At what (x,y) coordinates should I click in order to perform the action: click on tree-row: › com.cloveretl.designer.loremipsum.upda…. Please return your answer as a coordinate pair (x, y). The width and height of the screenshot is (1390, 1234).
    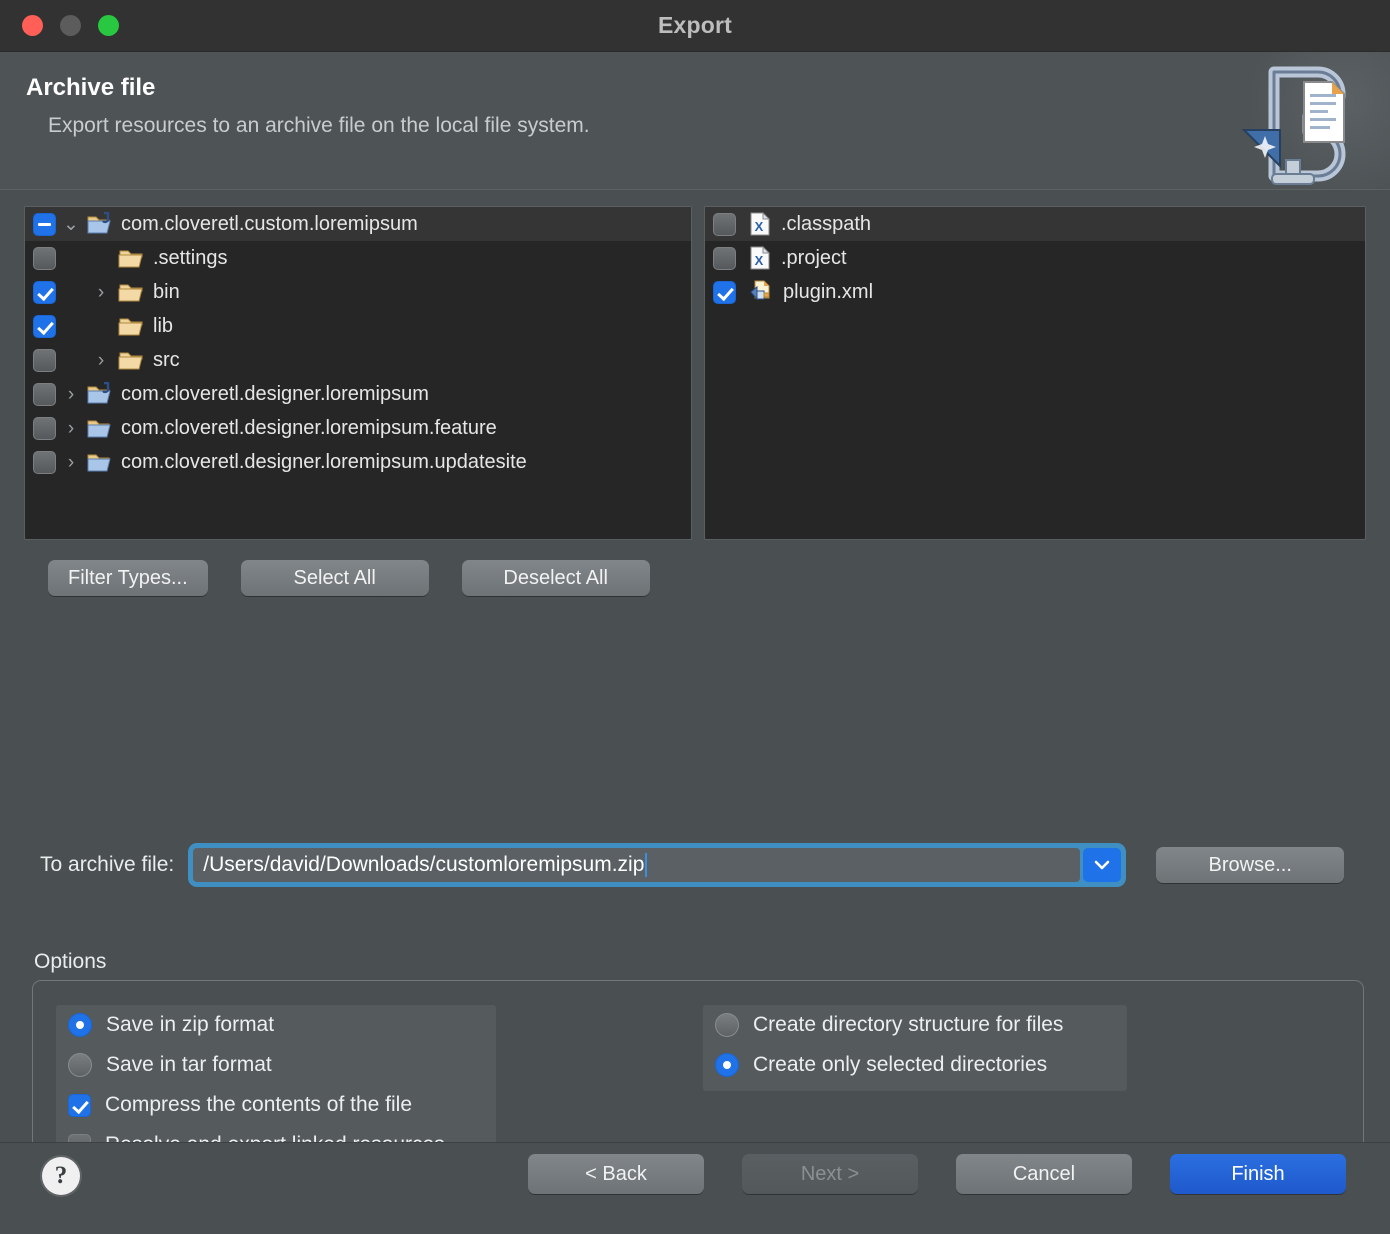
    Looking at the image, I should click on (358, 462).